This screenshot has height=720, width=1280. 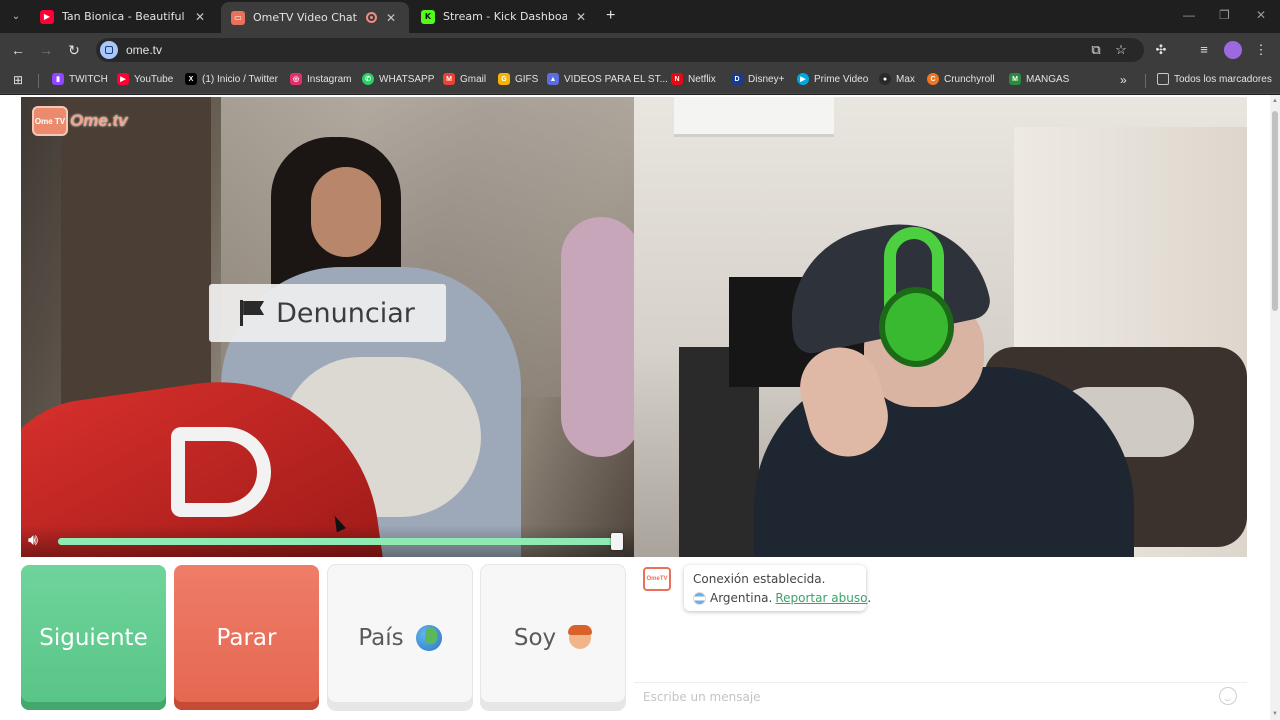 I want to click on speaker-icon: 🔊︎, so click(x=41, y=541).